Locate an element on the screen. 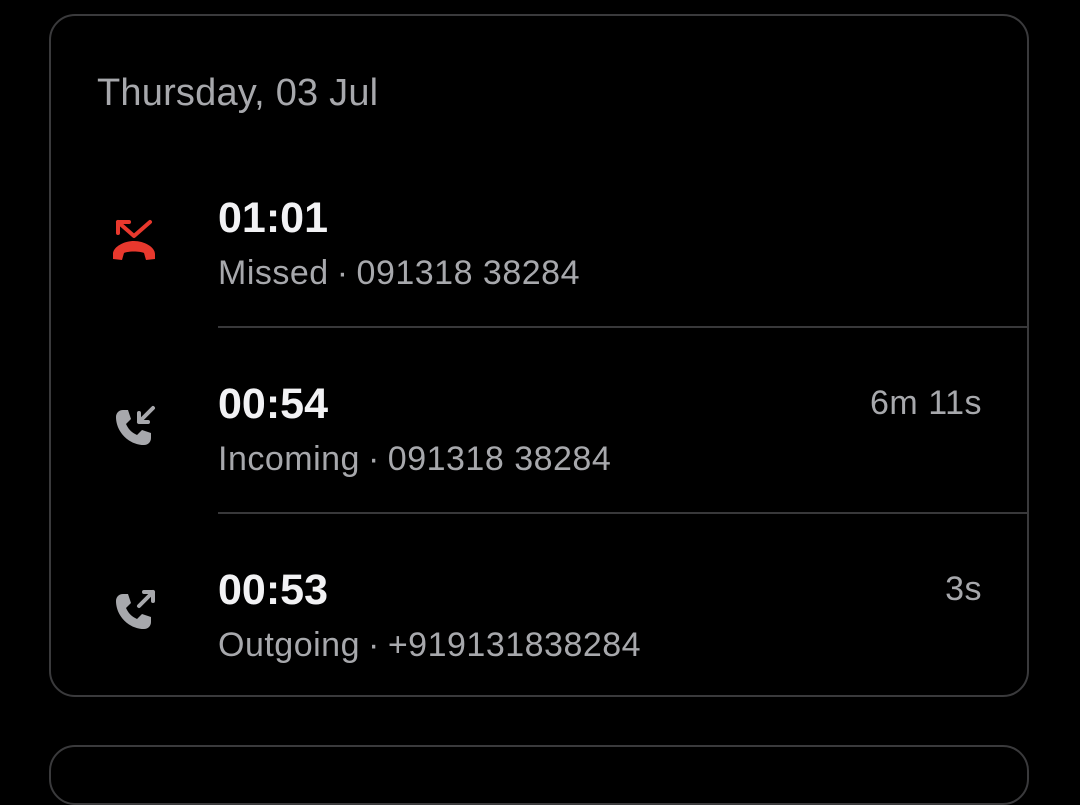 This screenshot has width=1080, height=805. outgoing-call-icon is located at coordinates (134, 611).